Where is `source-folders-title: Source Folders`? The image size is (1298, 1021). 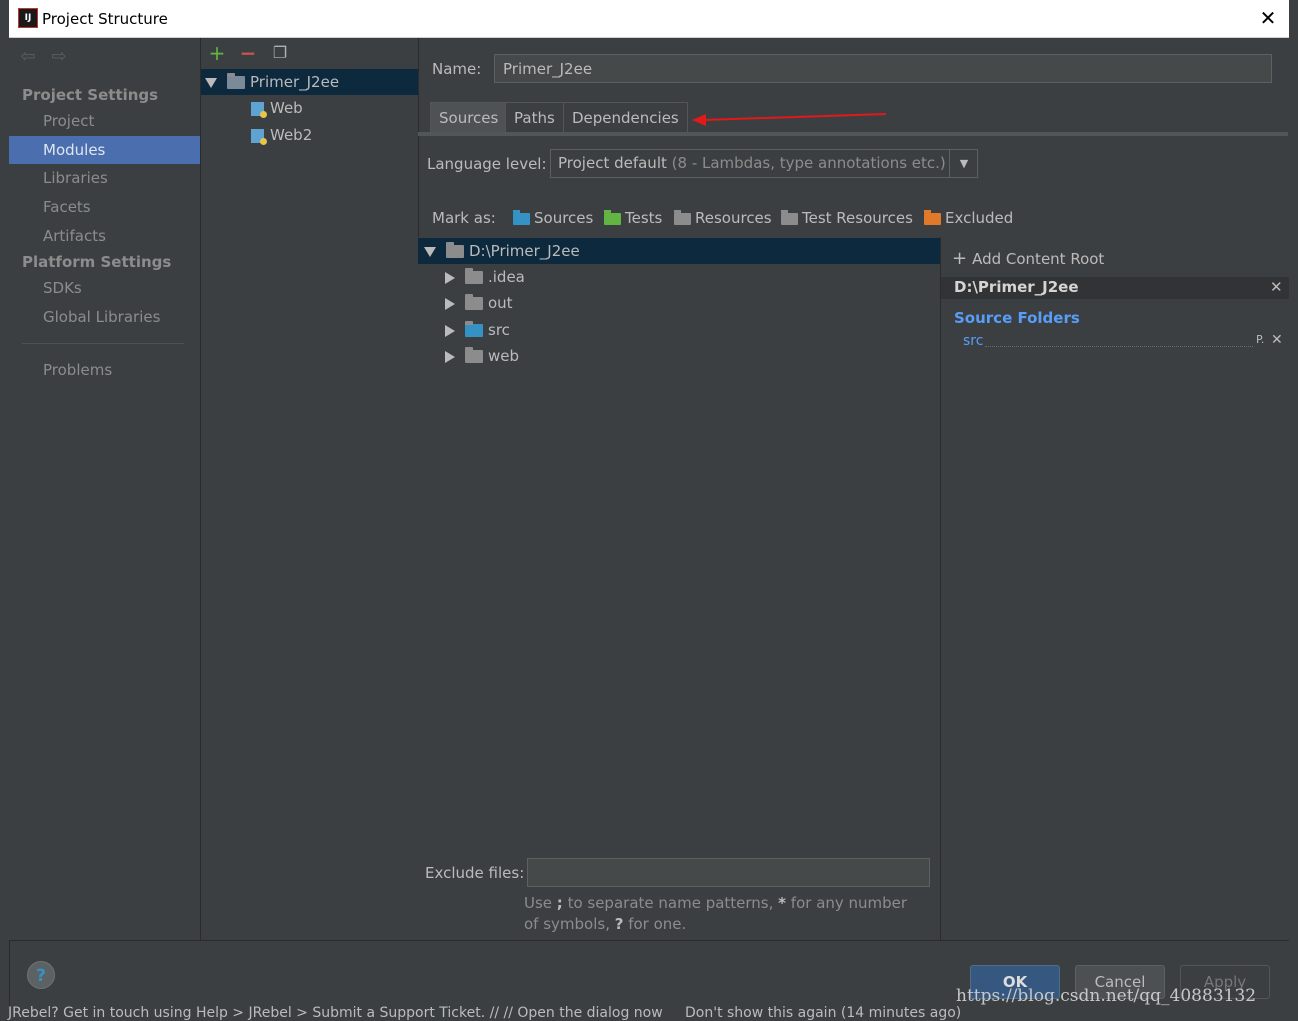
source-folders-title: Source Folders is located at coordinates (1017, 318).